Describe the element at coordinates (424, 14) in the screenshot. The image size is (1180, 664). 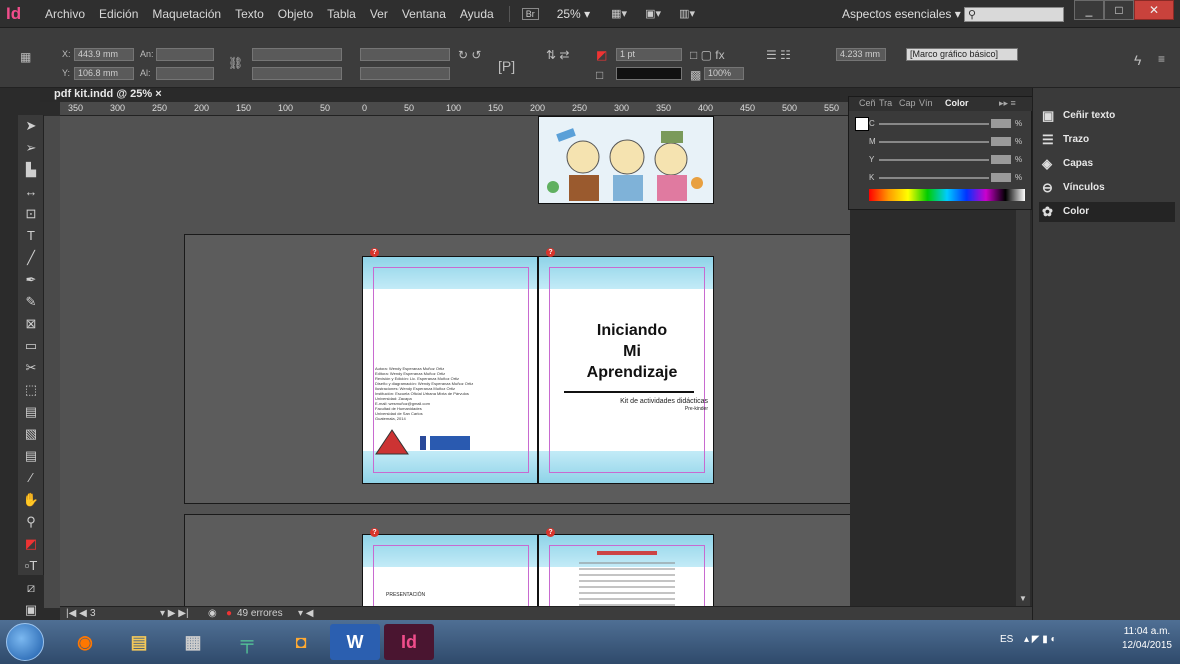
I see `menu-ventana: Ventana` at that location.